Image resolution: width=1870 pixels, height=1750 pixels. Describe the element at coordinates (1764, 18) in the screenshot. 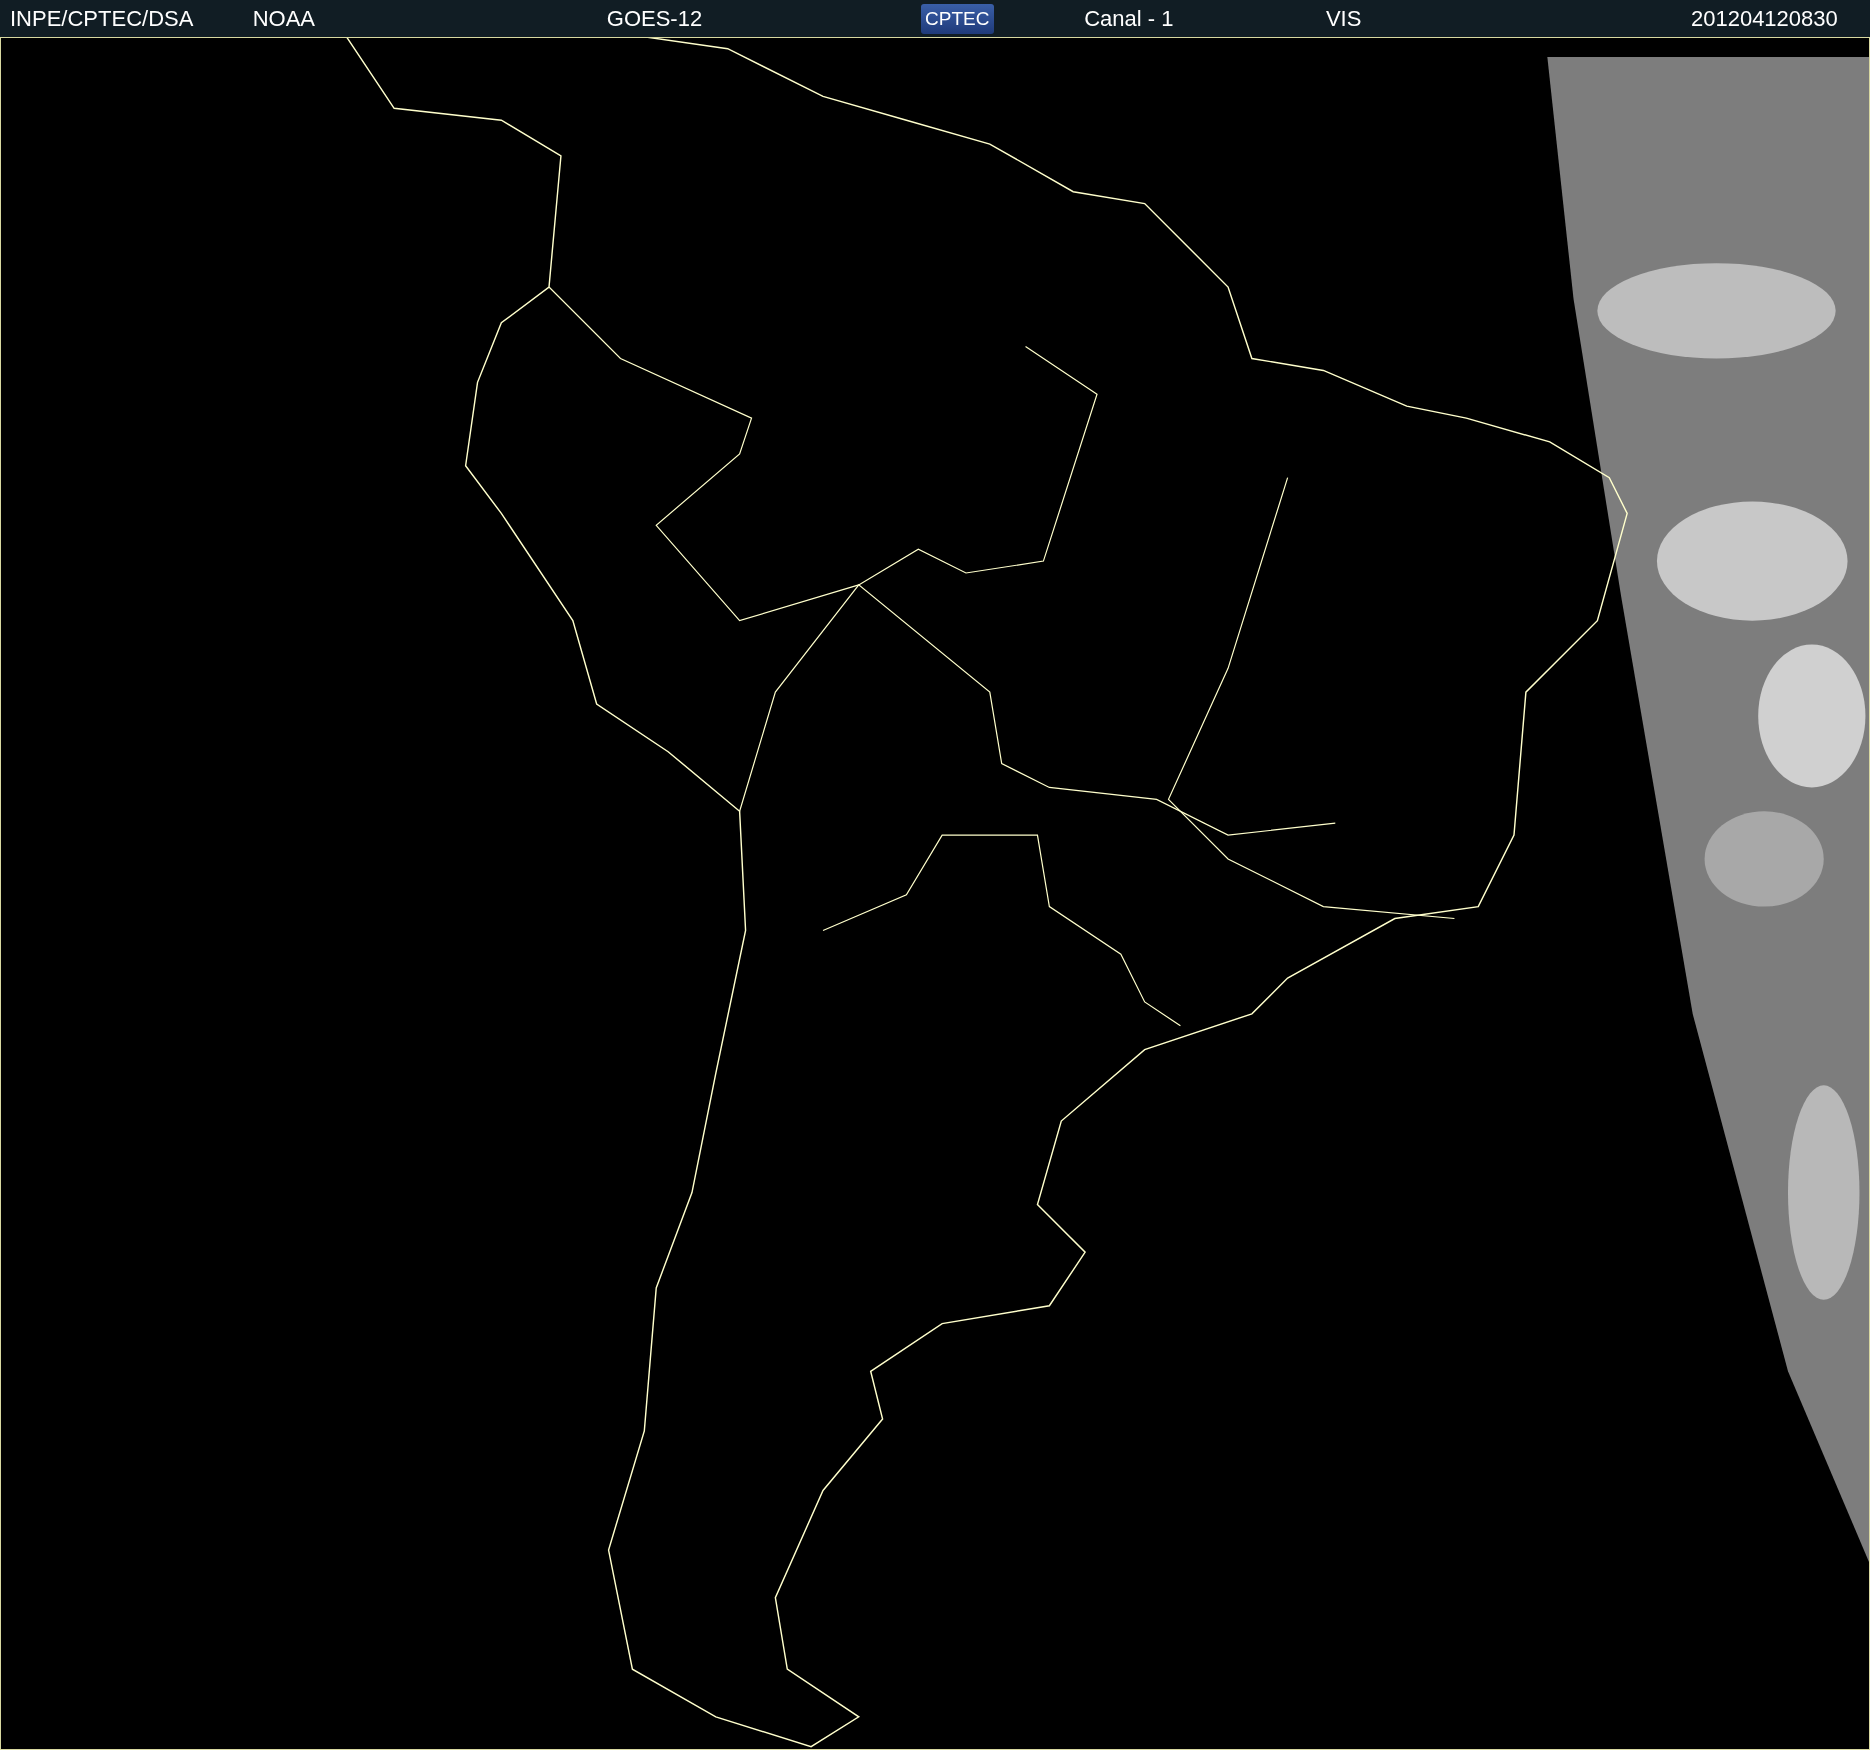

I see `header-label: 201204120830` at that location.